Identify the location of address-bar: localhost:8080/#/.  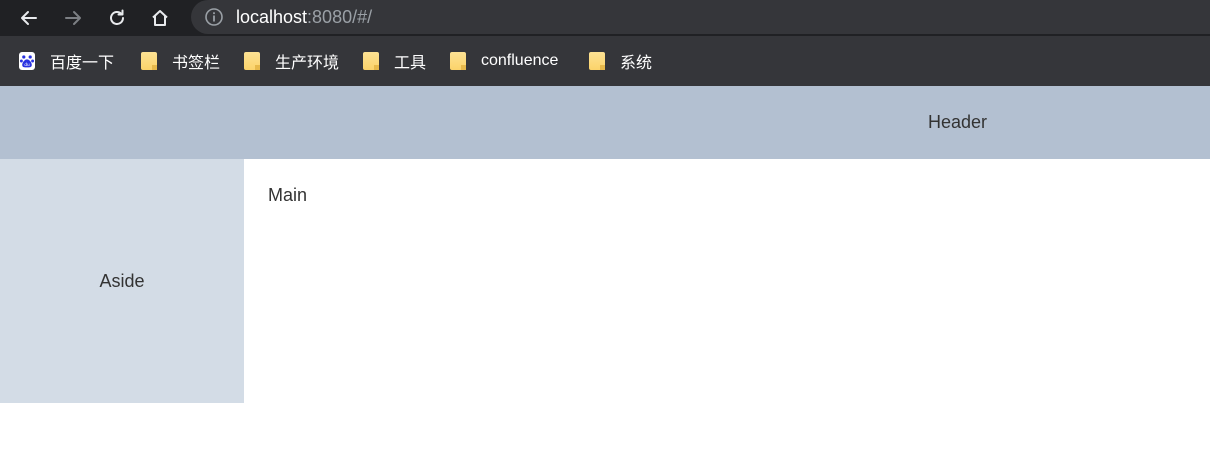
(700, 17).